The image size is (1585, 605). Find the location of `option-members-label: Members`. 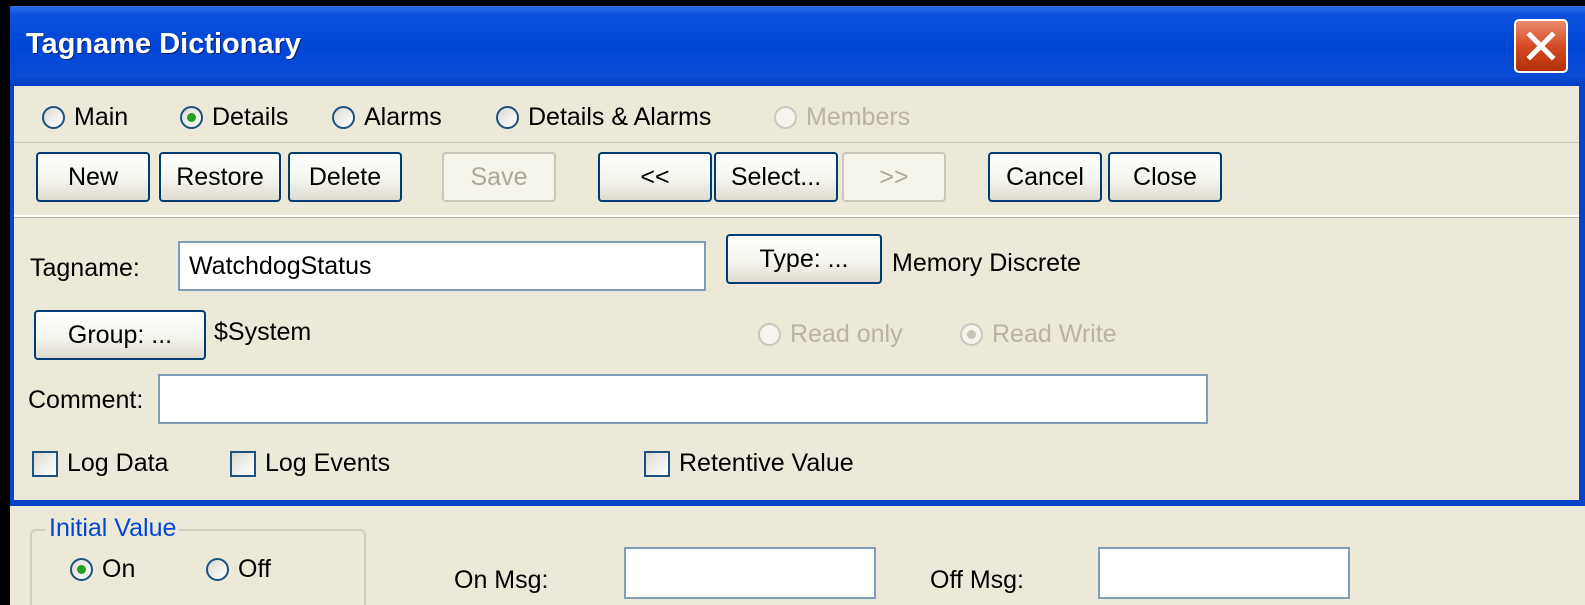

option-members-label: Members is located at coordinates (858, 117).